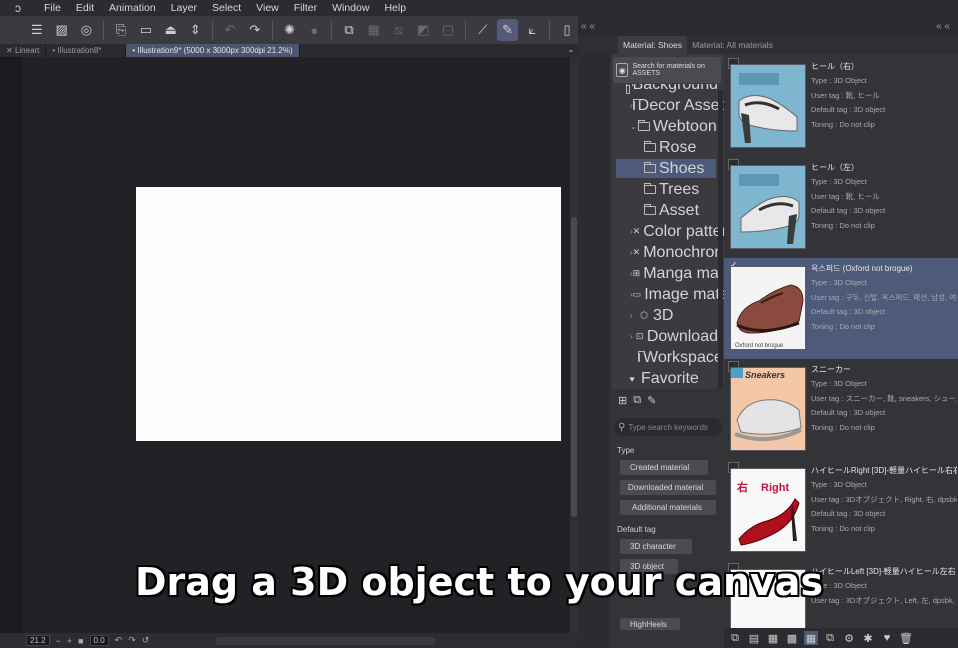 Image resolution: width=958 pixels, height=648 pixels. I want to click on paste-material-icon: ⧉, so click(830, 638).